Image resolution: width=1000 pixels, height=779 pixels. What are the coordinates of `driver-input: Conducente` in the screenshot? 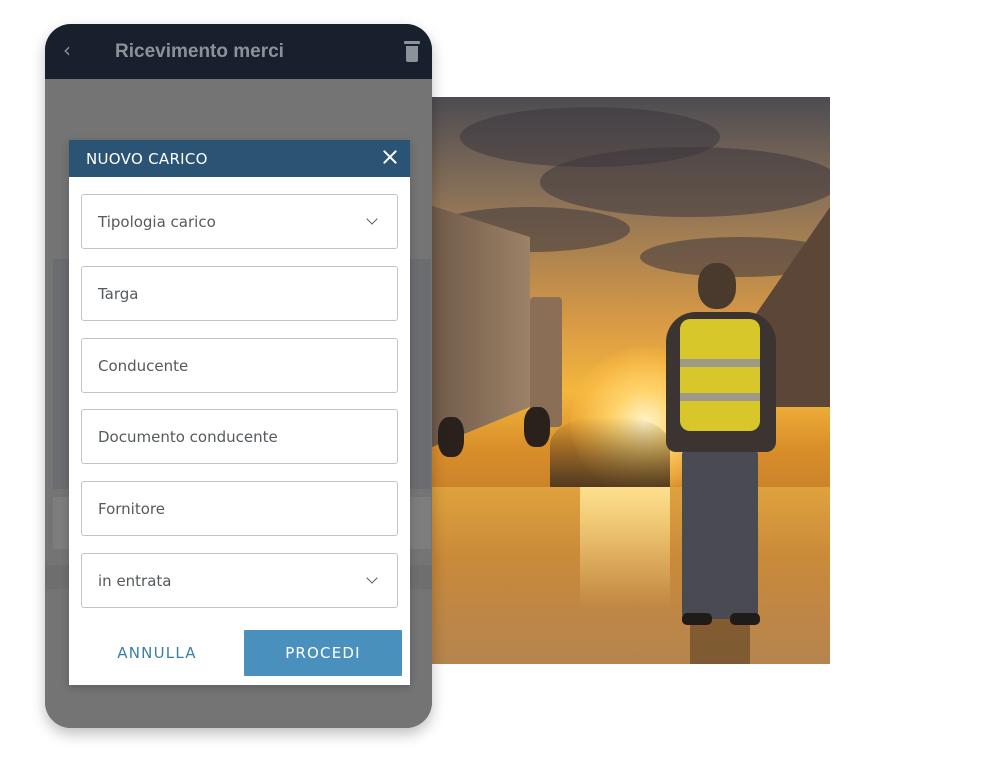 It's located at (239, 365).